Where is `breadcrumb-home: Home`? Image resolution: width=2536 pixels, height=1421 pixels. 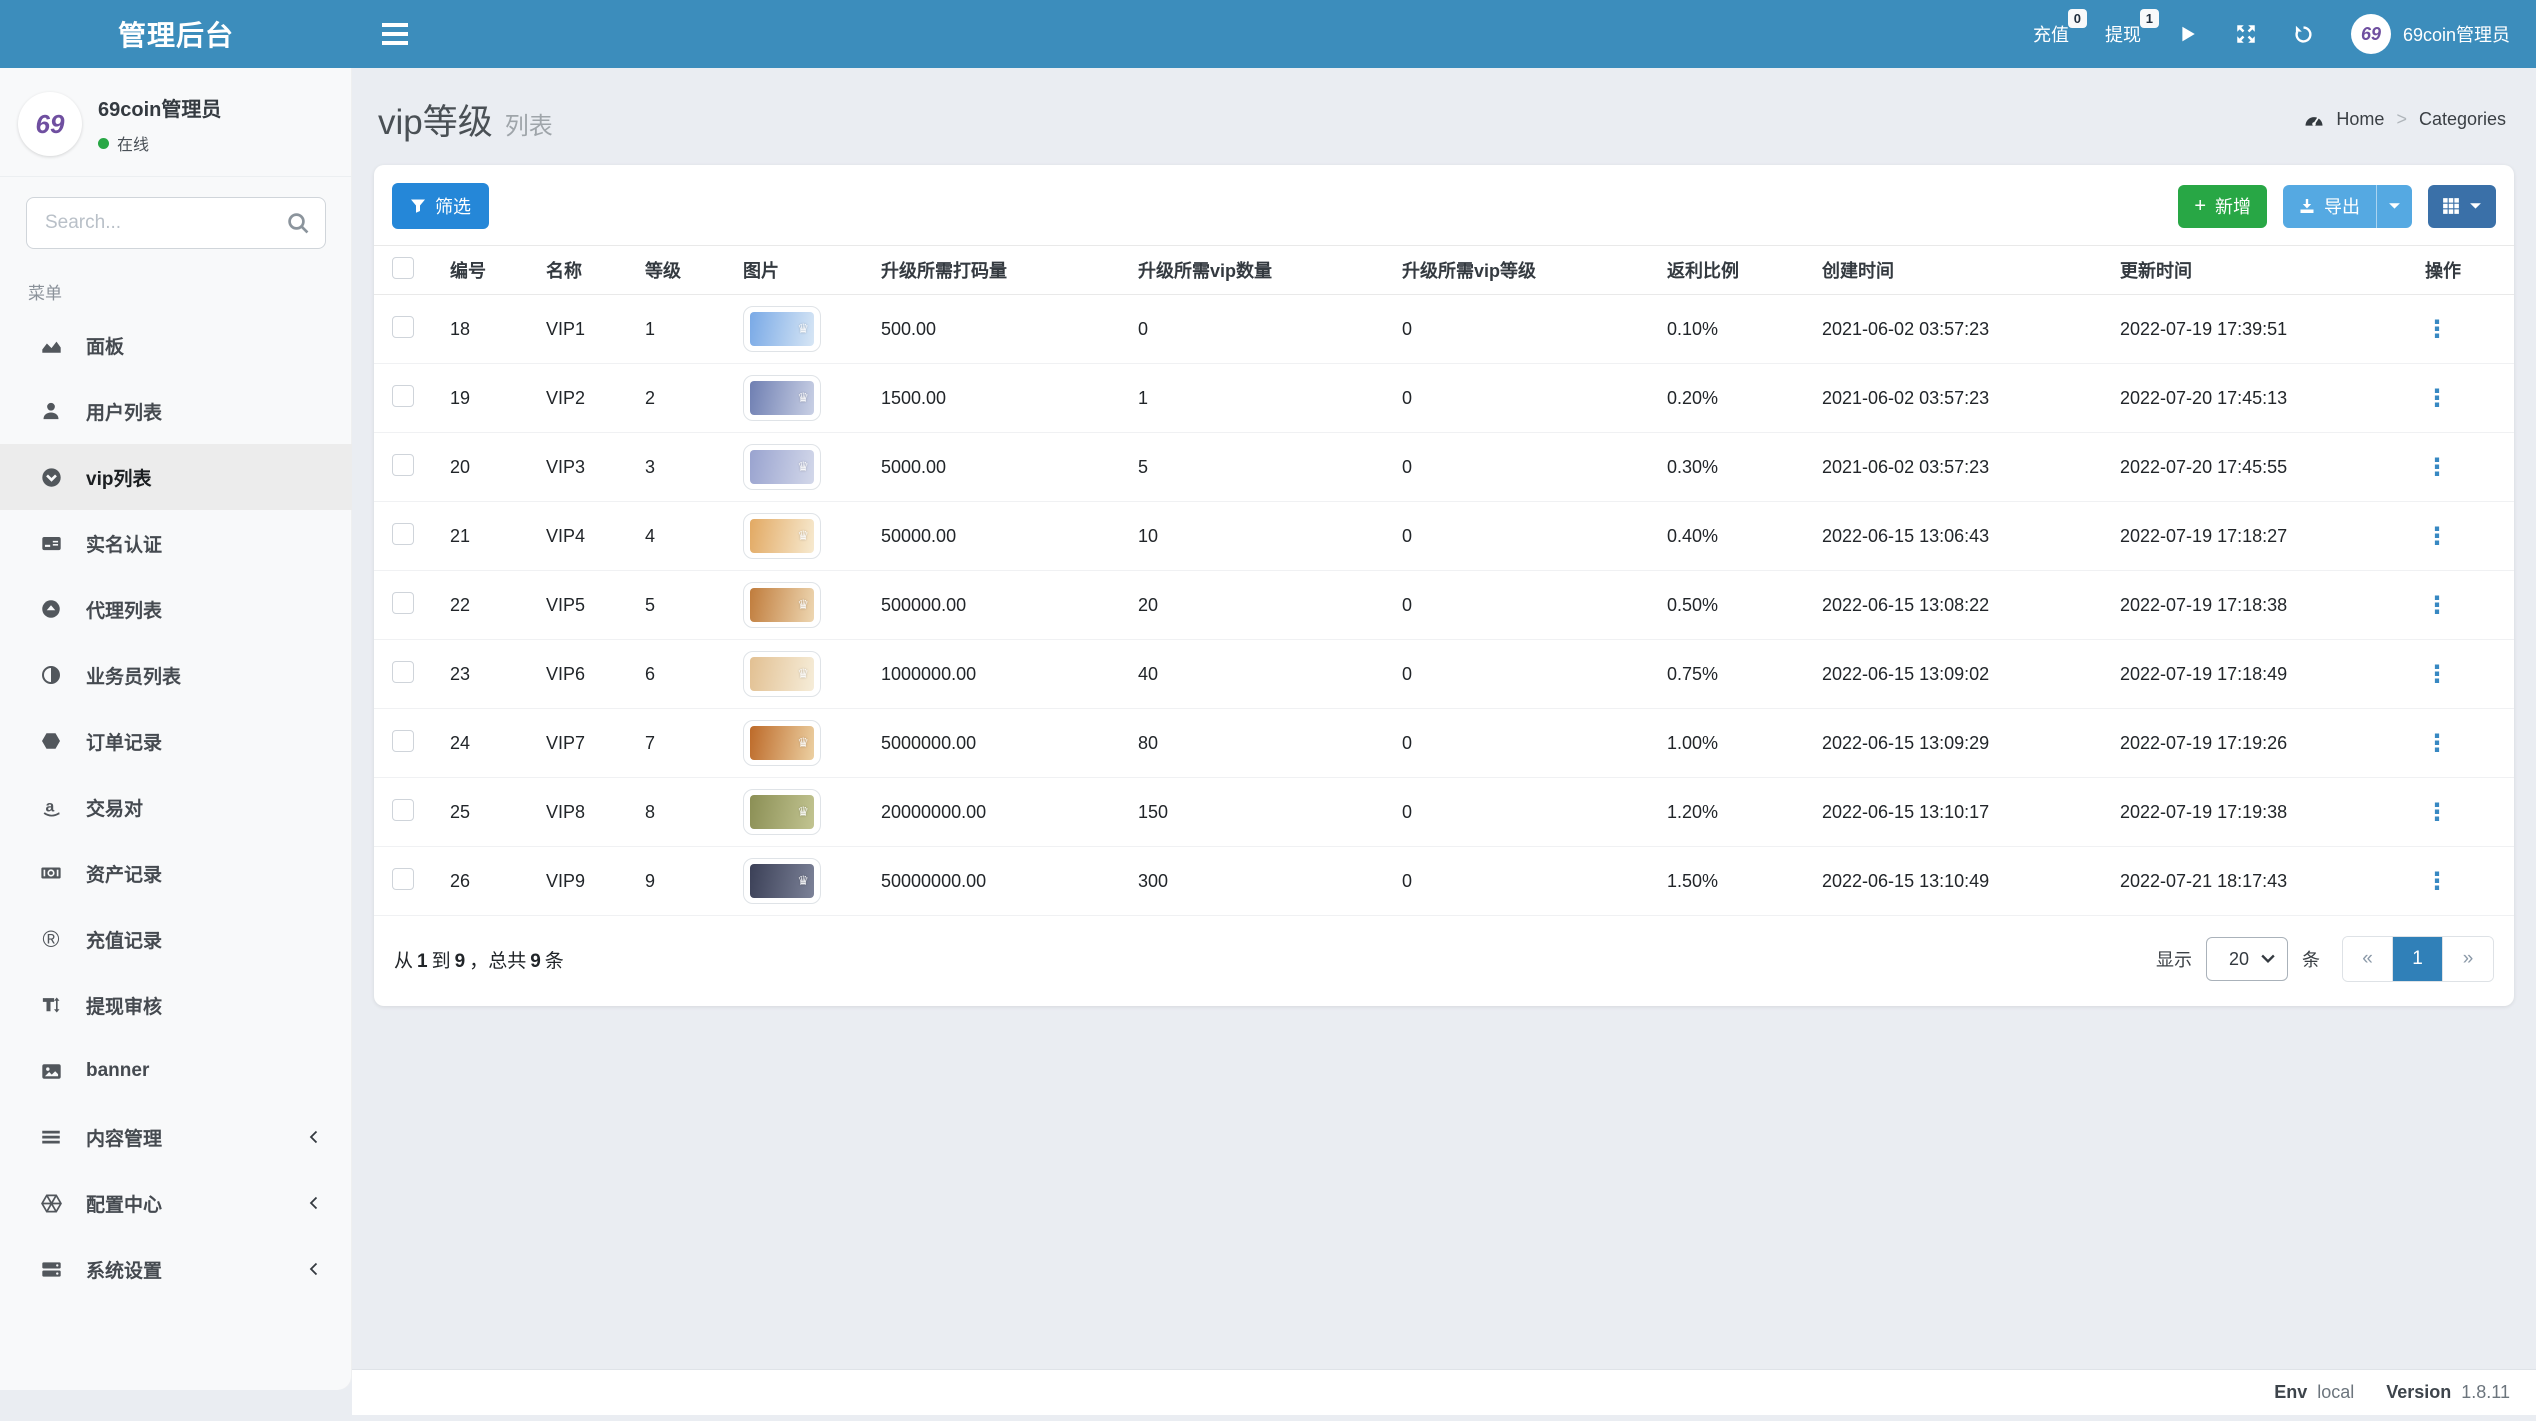
breadcrumb-home: Home is located at coordinates (2360, 119).